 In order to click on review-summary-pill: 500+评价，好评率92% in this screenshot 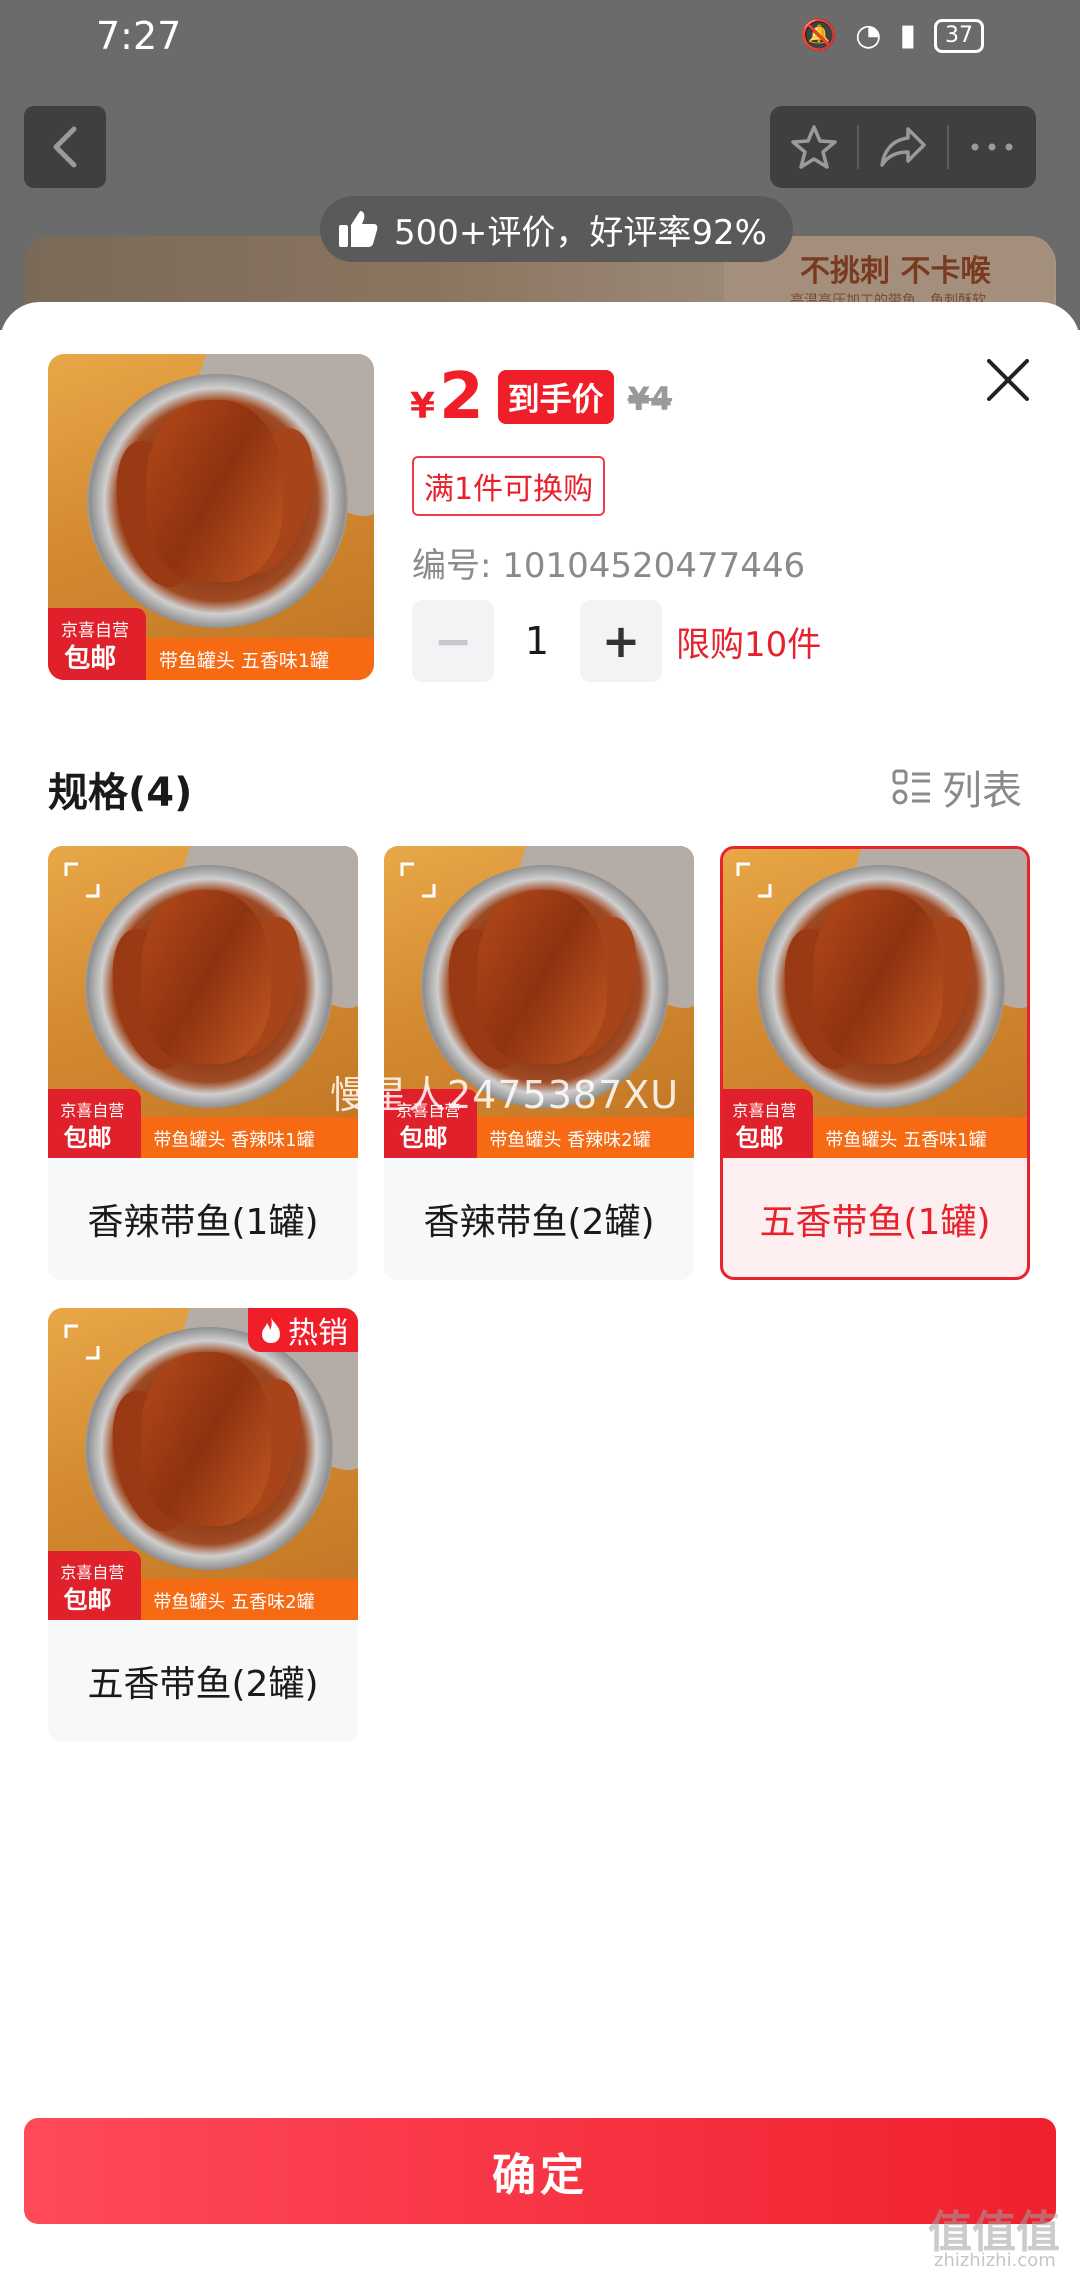, I will do `click(556, 229)`.